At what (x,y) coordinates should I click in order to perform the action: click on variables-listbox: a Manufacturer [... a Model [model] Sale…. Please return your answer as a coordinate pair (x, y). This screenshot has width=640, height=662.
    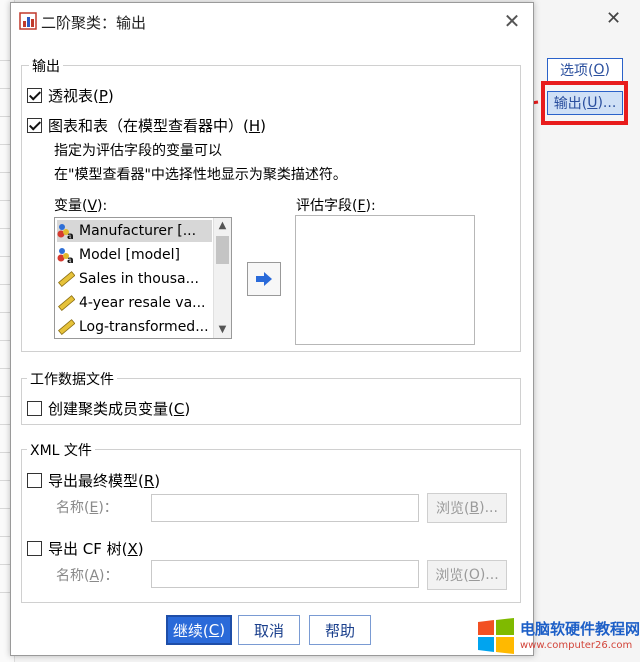
    Looking at the image, I should click on (143, 278).